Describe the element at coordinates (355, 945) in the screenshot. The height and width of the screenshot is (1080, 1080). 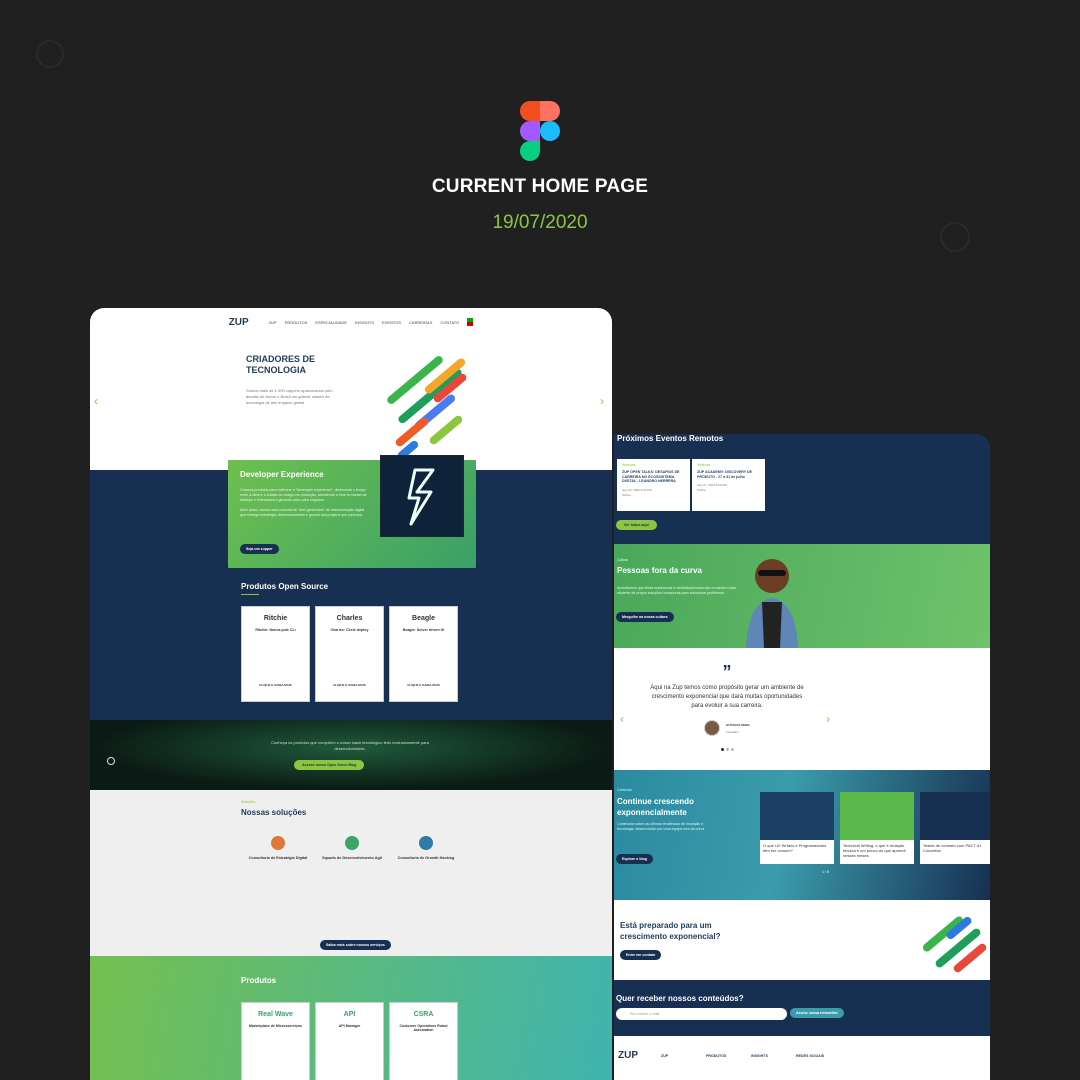
I see `services-button: Saiba mais sobre nossos serviços` at that location.